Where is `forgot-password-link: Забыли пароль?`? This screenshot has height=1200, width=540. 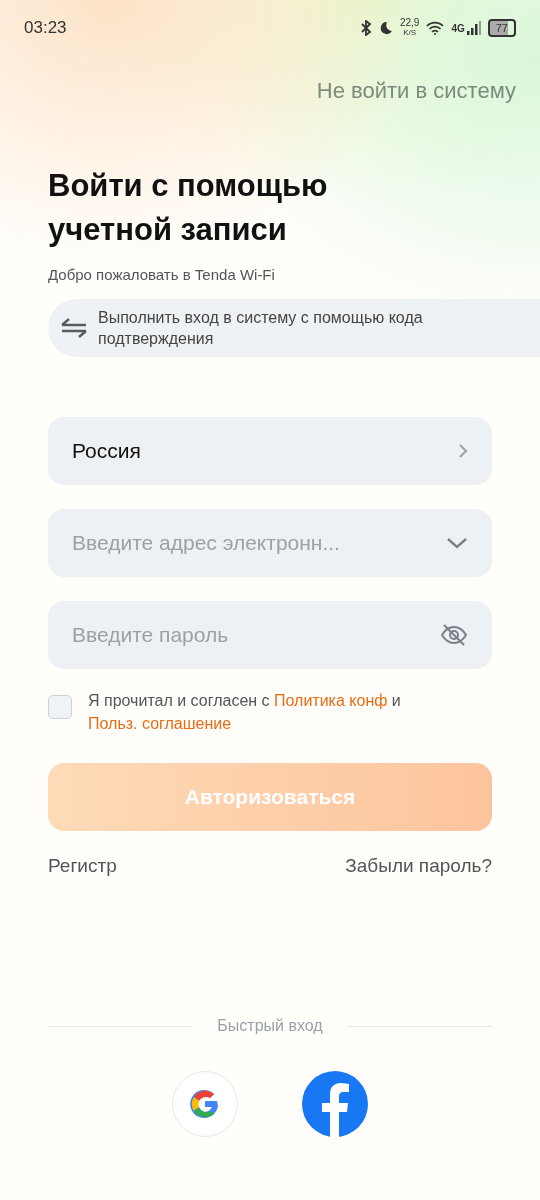
forgot-password-link: Забыли пароль? is located at coordinates (418, 866).